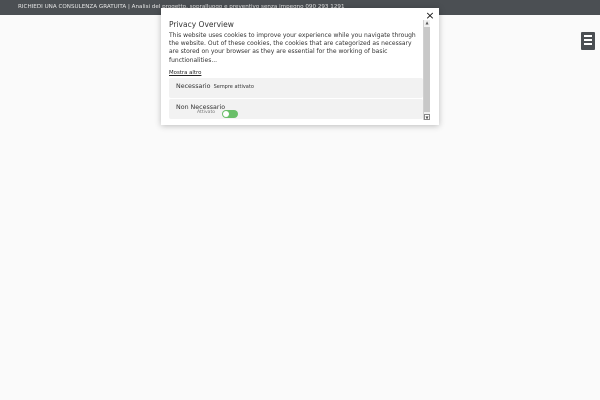  What do you see at coordinates (193, 86) in the screenshot?
I see `necessary-title-text: Necessario` at bounding box center [193, 86].